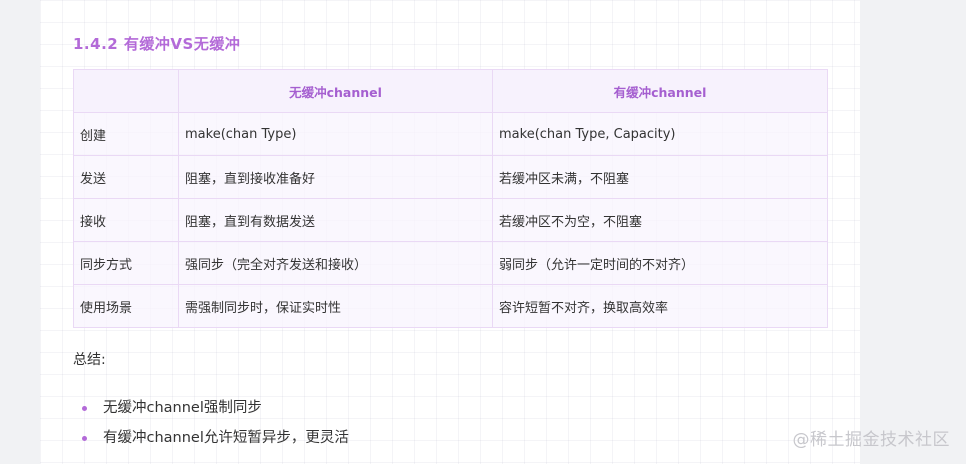 Image resolution: width=966 pixels, height=464 pixels. What do you see at coordinates (126, 263) in the screenshot?
I see `row-label: 同步方式` at bounding box center [126, 263].